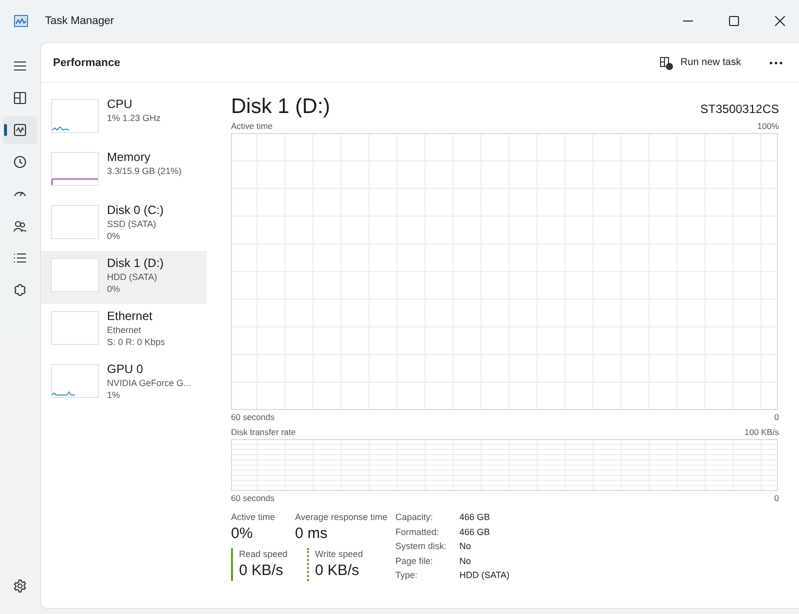 This screenshot has width=799, height=614. What do you see at coordinates (135, 263) in the screenshot?
I see `device-name: Disk 1 (D:)` at bounding box center [135, 263].